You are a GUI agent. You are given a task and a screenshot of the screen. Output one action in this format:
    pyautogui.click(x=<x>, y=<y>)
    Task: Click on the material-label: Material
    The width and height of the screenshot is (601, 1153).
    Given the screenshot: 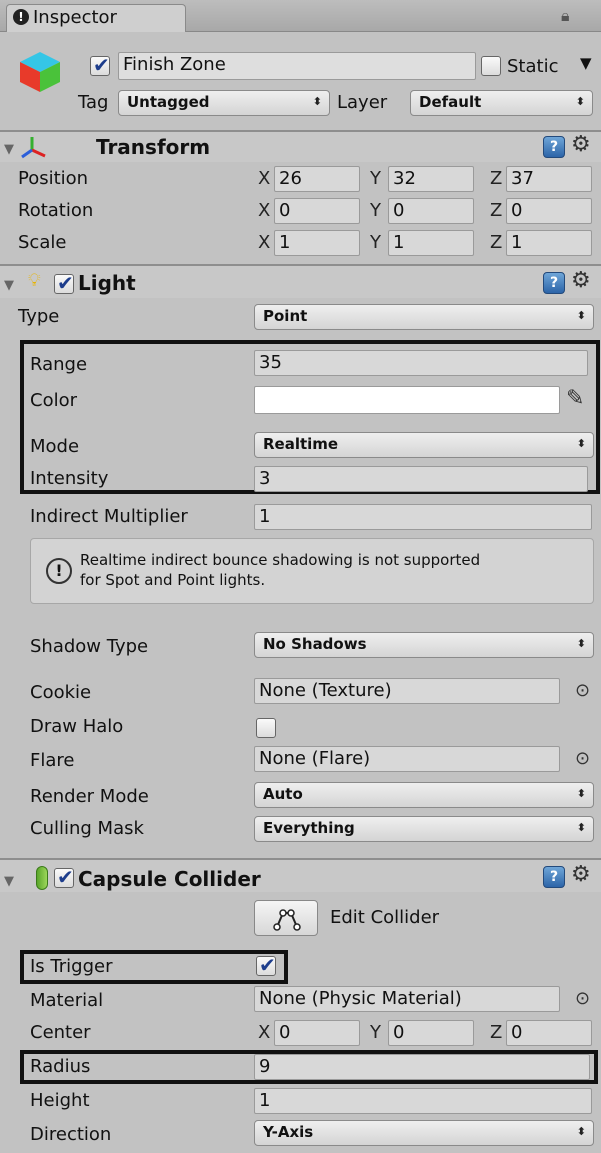 What is the action you would take?
    pyautogui.click(x=67, y=1000)
    